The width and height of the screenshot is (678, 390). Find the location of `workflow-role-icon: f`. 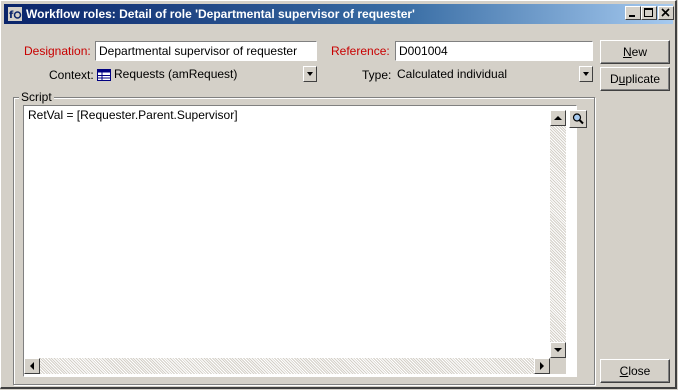

workflow-role-icon: f is located at coordinates (15, 14).